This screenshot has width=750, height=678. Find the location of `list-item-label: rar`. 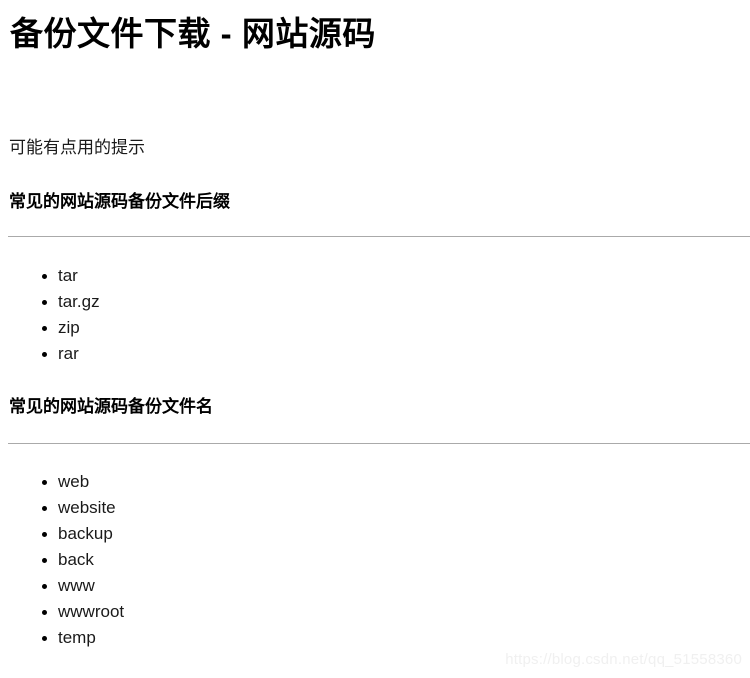

list-item-label: rar is located at coordinates (68, 353).